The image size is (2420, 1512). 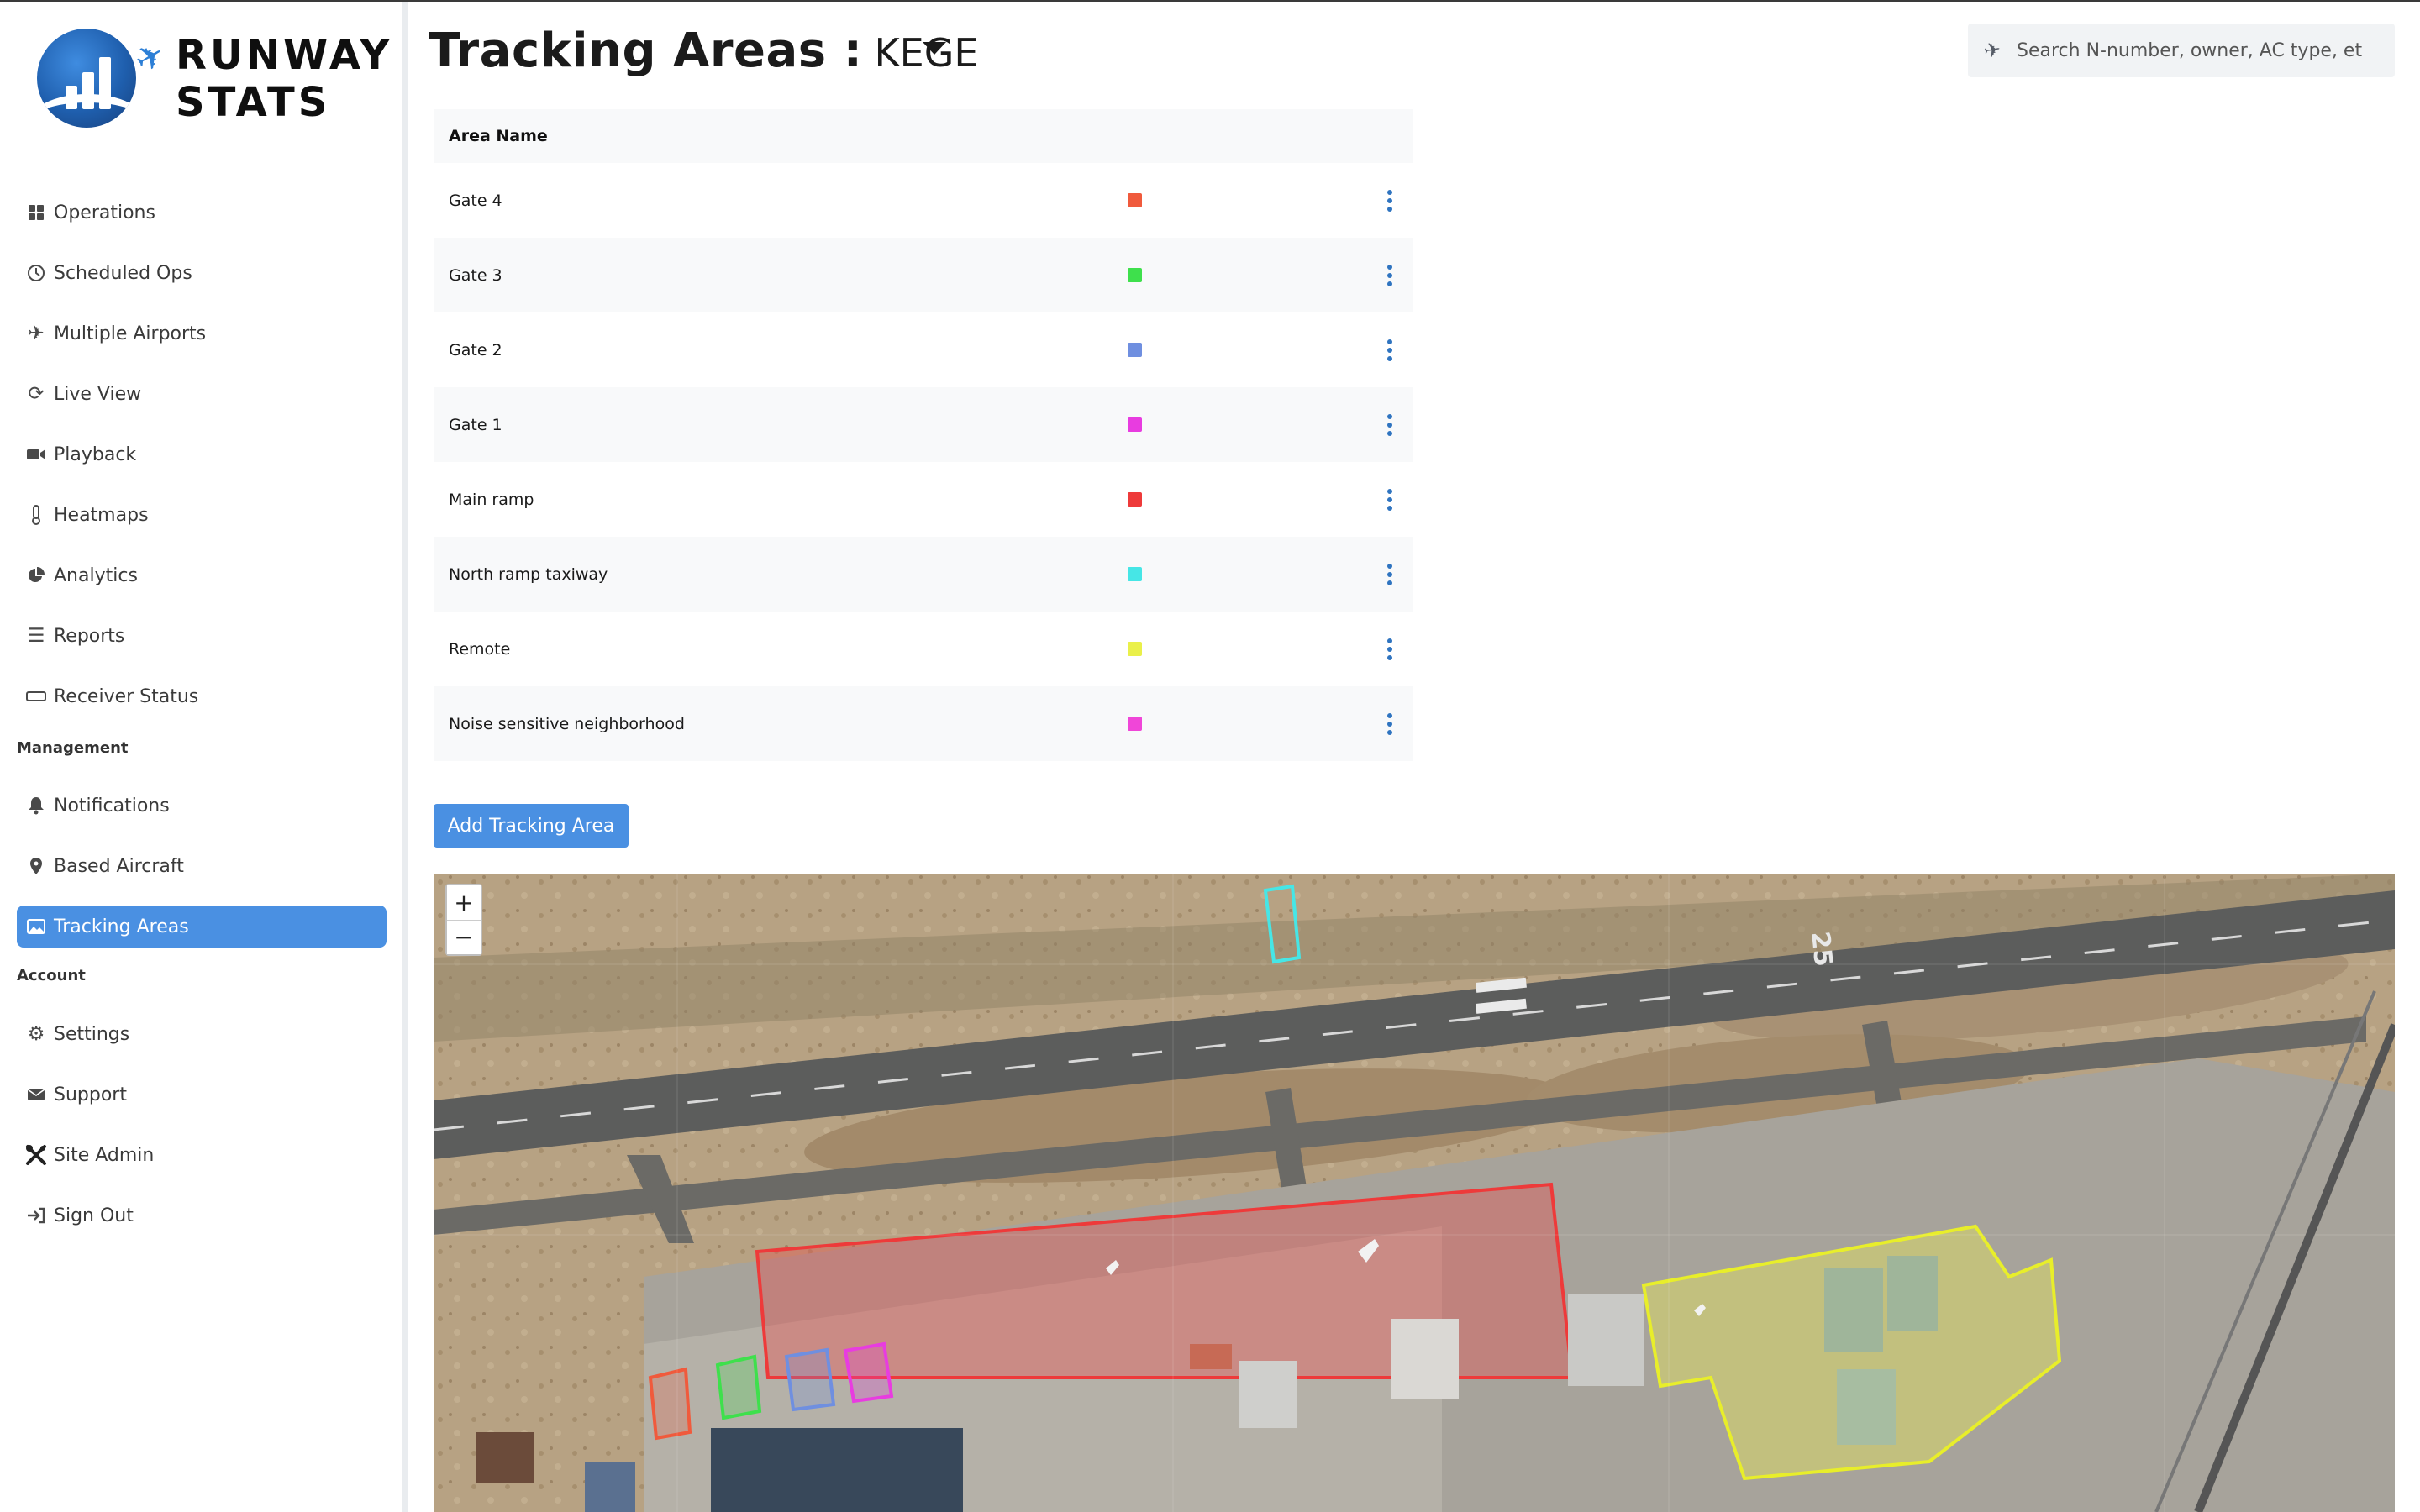 I want to click on sidebar-item-label: Live View, so click(x=98, y=394).